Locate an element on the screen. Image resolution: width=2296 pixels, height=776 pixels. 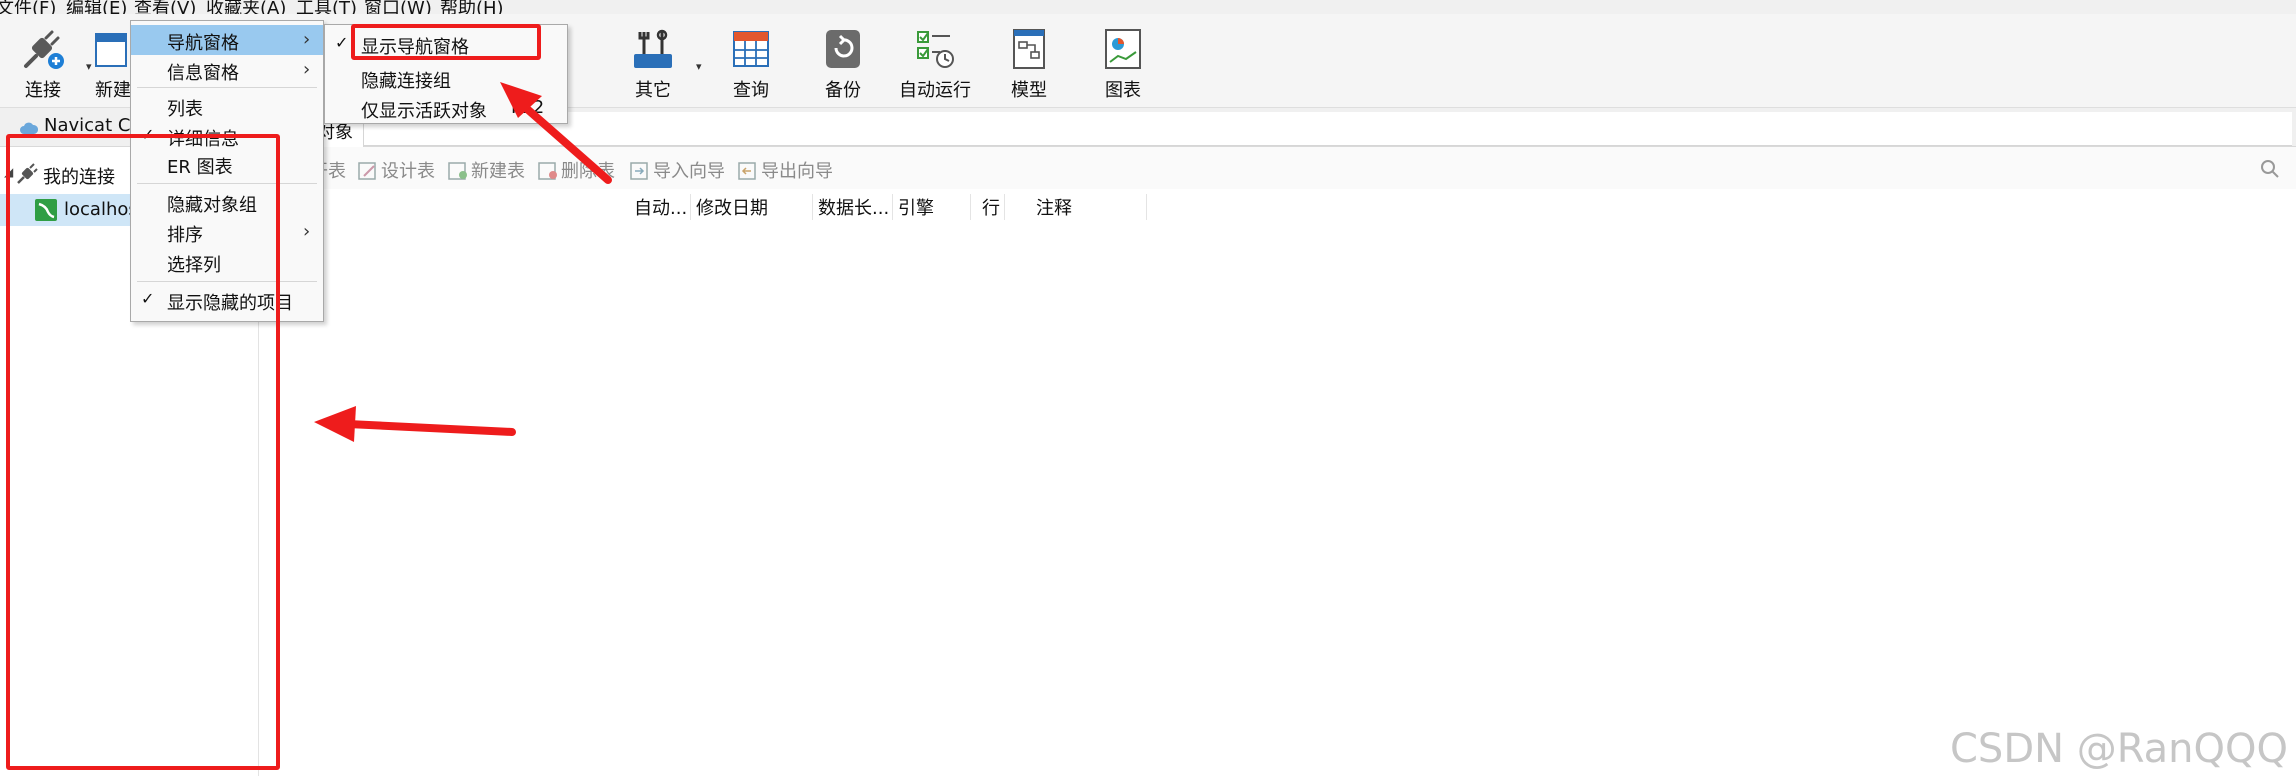
arrow-to-menu-item is located at coordinates (556, 133).